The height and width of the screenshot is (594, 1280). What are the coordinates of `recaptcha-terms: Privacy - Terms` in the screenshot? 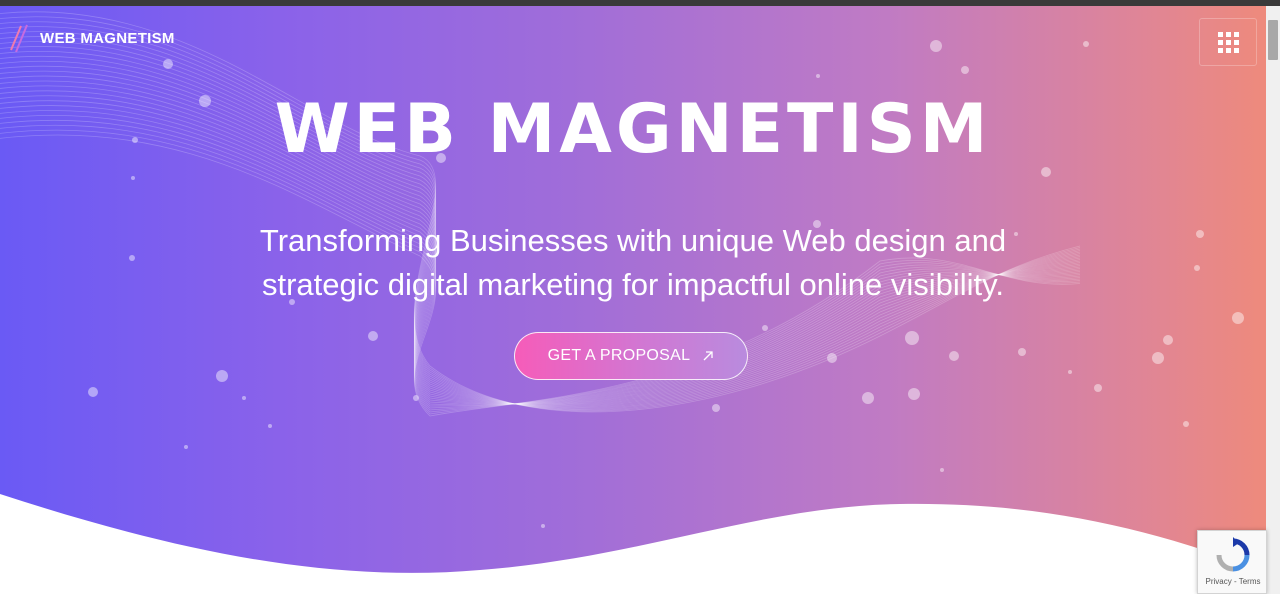 It's located at (1233, 581).